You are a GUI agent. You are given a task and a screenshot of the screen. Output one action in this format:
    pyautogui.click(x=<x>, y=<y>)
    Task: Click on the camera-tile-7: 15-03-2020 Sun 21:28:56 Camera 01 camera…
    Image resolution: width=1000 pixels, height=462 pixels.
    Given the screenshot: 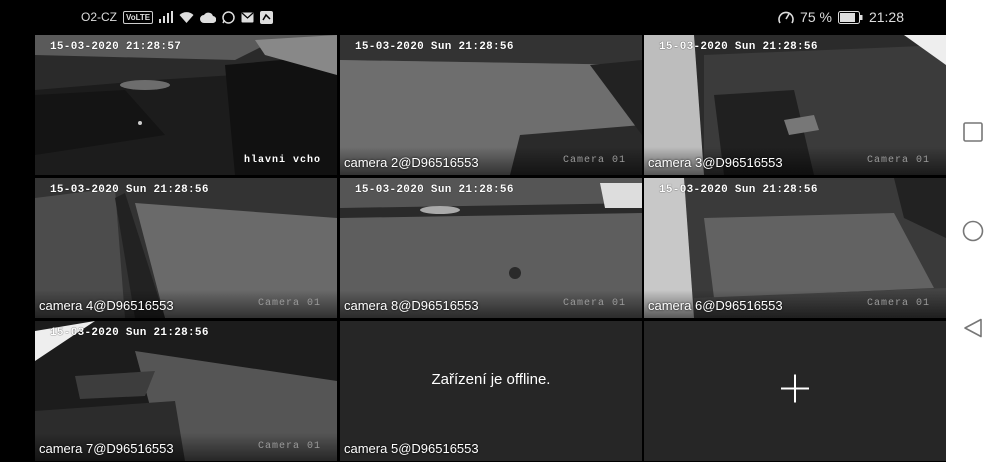 What is the action you would take?
    pyautogui.click(x=186, y=391)
    